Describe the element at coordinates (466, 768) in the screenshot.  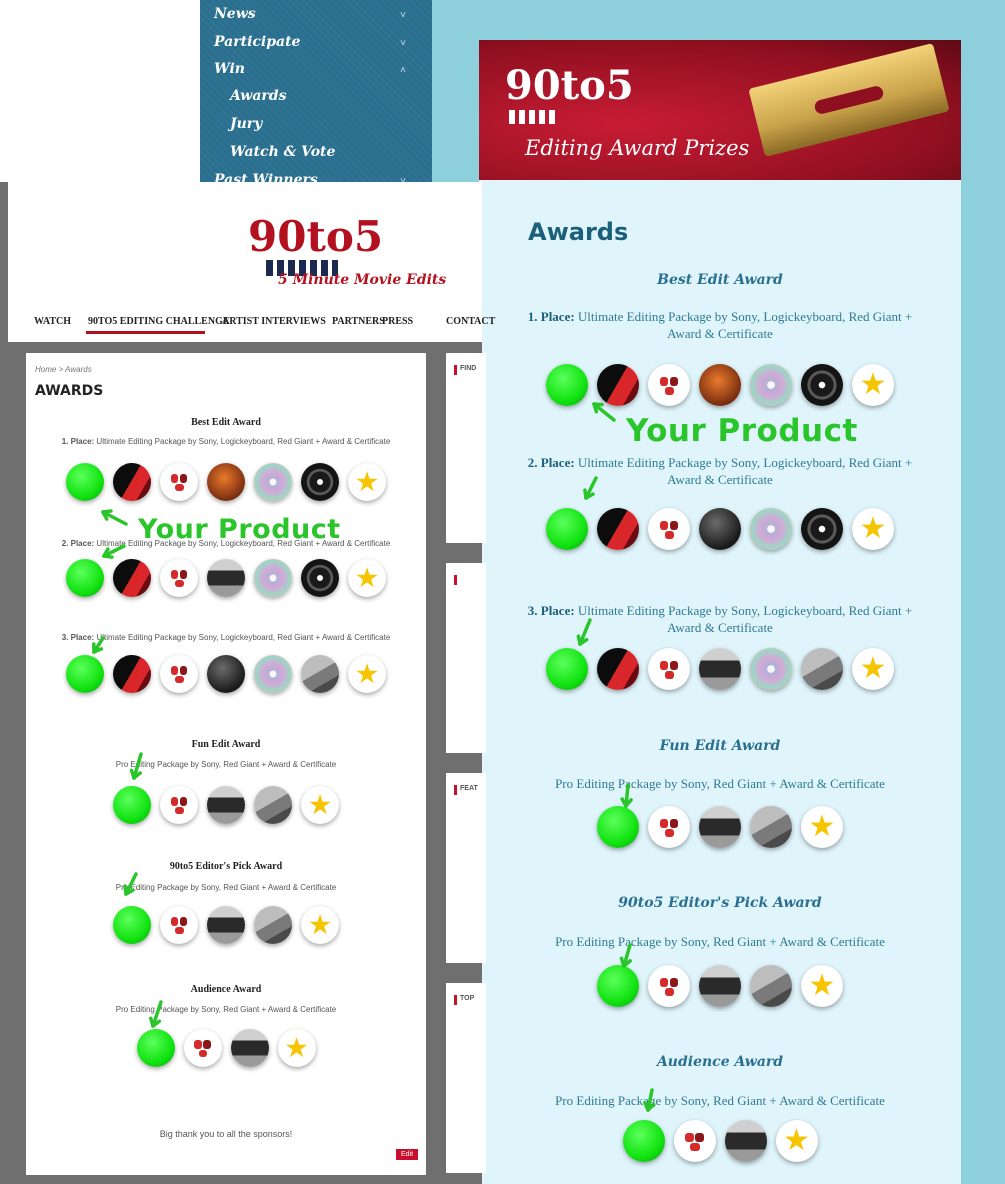
I see `desktop-sidebar: FINDFEATTOPSUBS` at that location.